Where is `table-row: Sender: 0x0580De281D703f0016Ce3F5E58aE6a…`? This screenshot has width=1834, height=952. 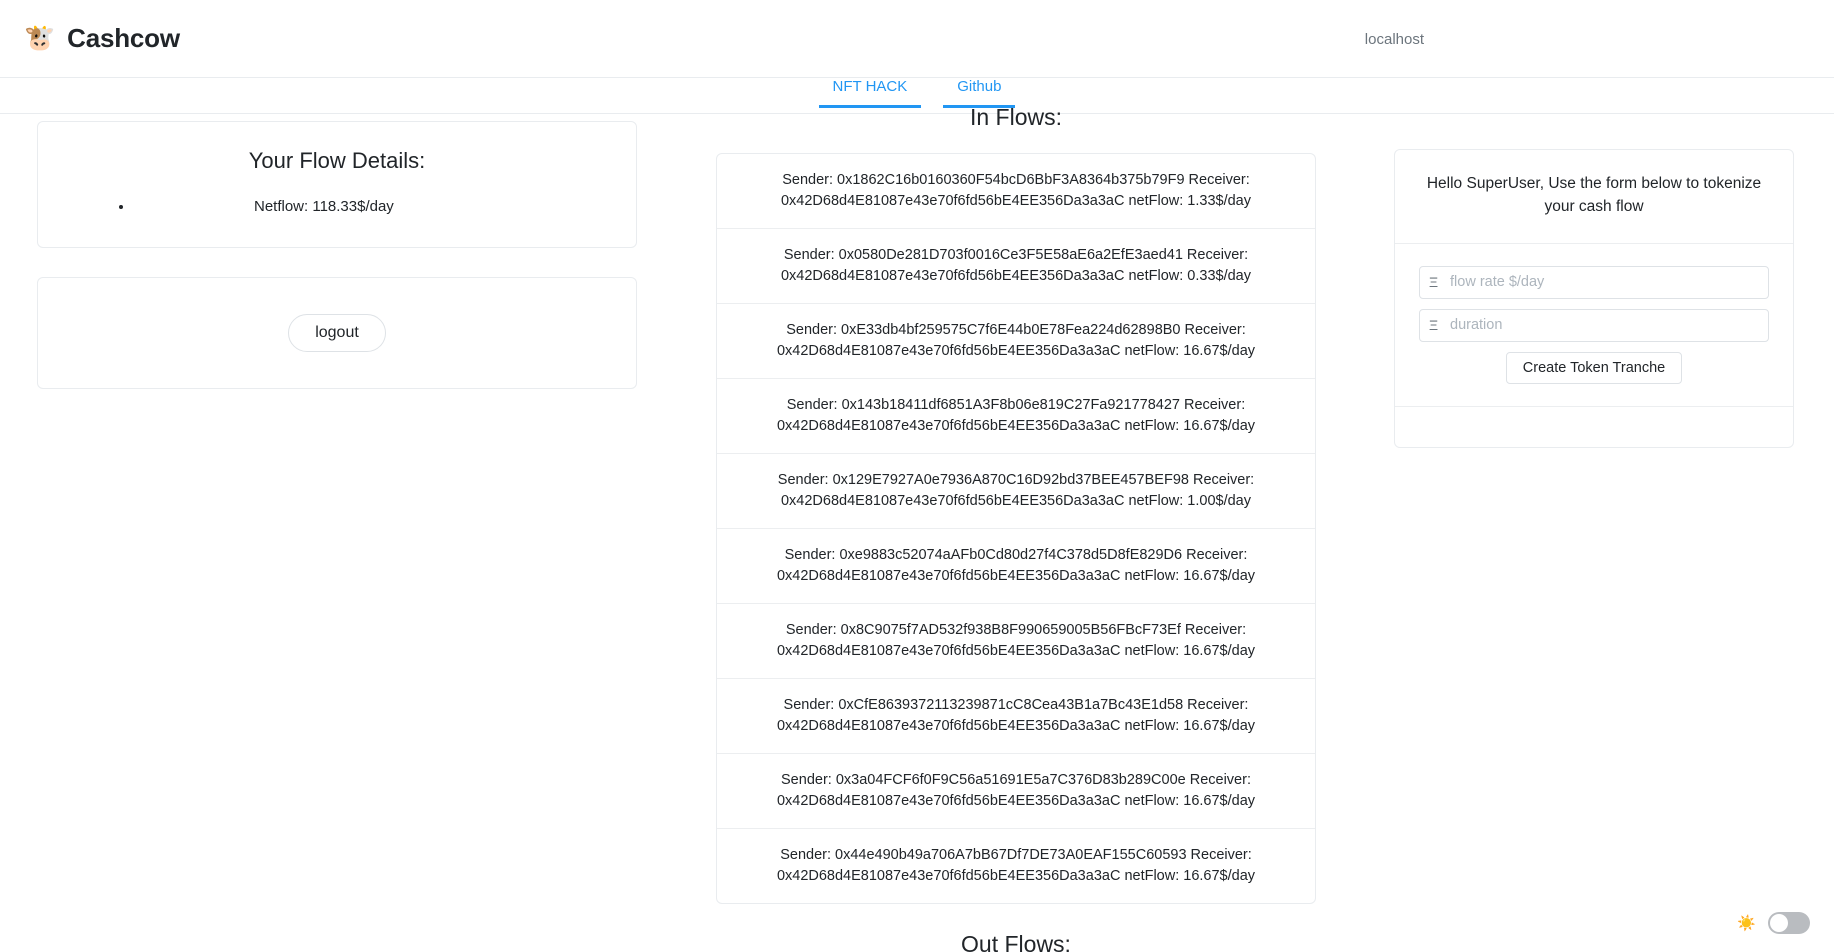
table-row: Sender: 0x0580De281D703f0016Ce3F5E58aE6a… is located at coordinates (1016, 267).